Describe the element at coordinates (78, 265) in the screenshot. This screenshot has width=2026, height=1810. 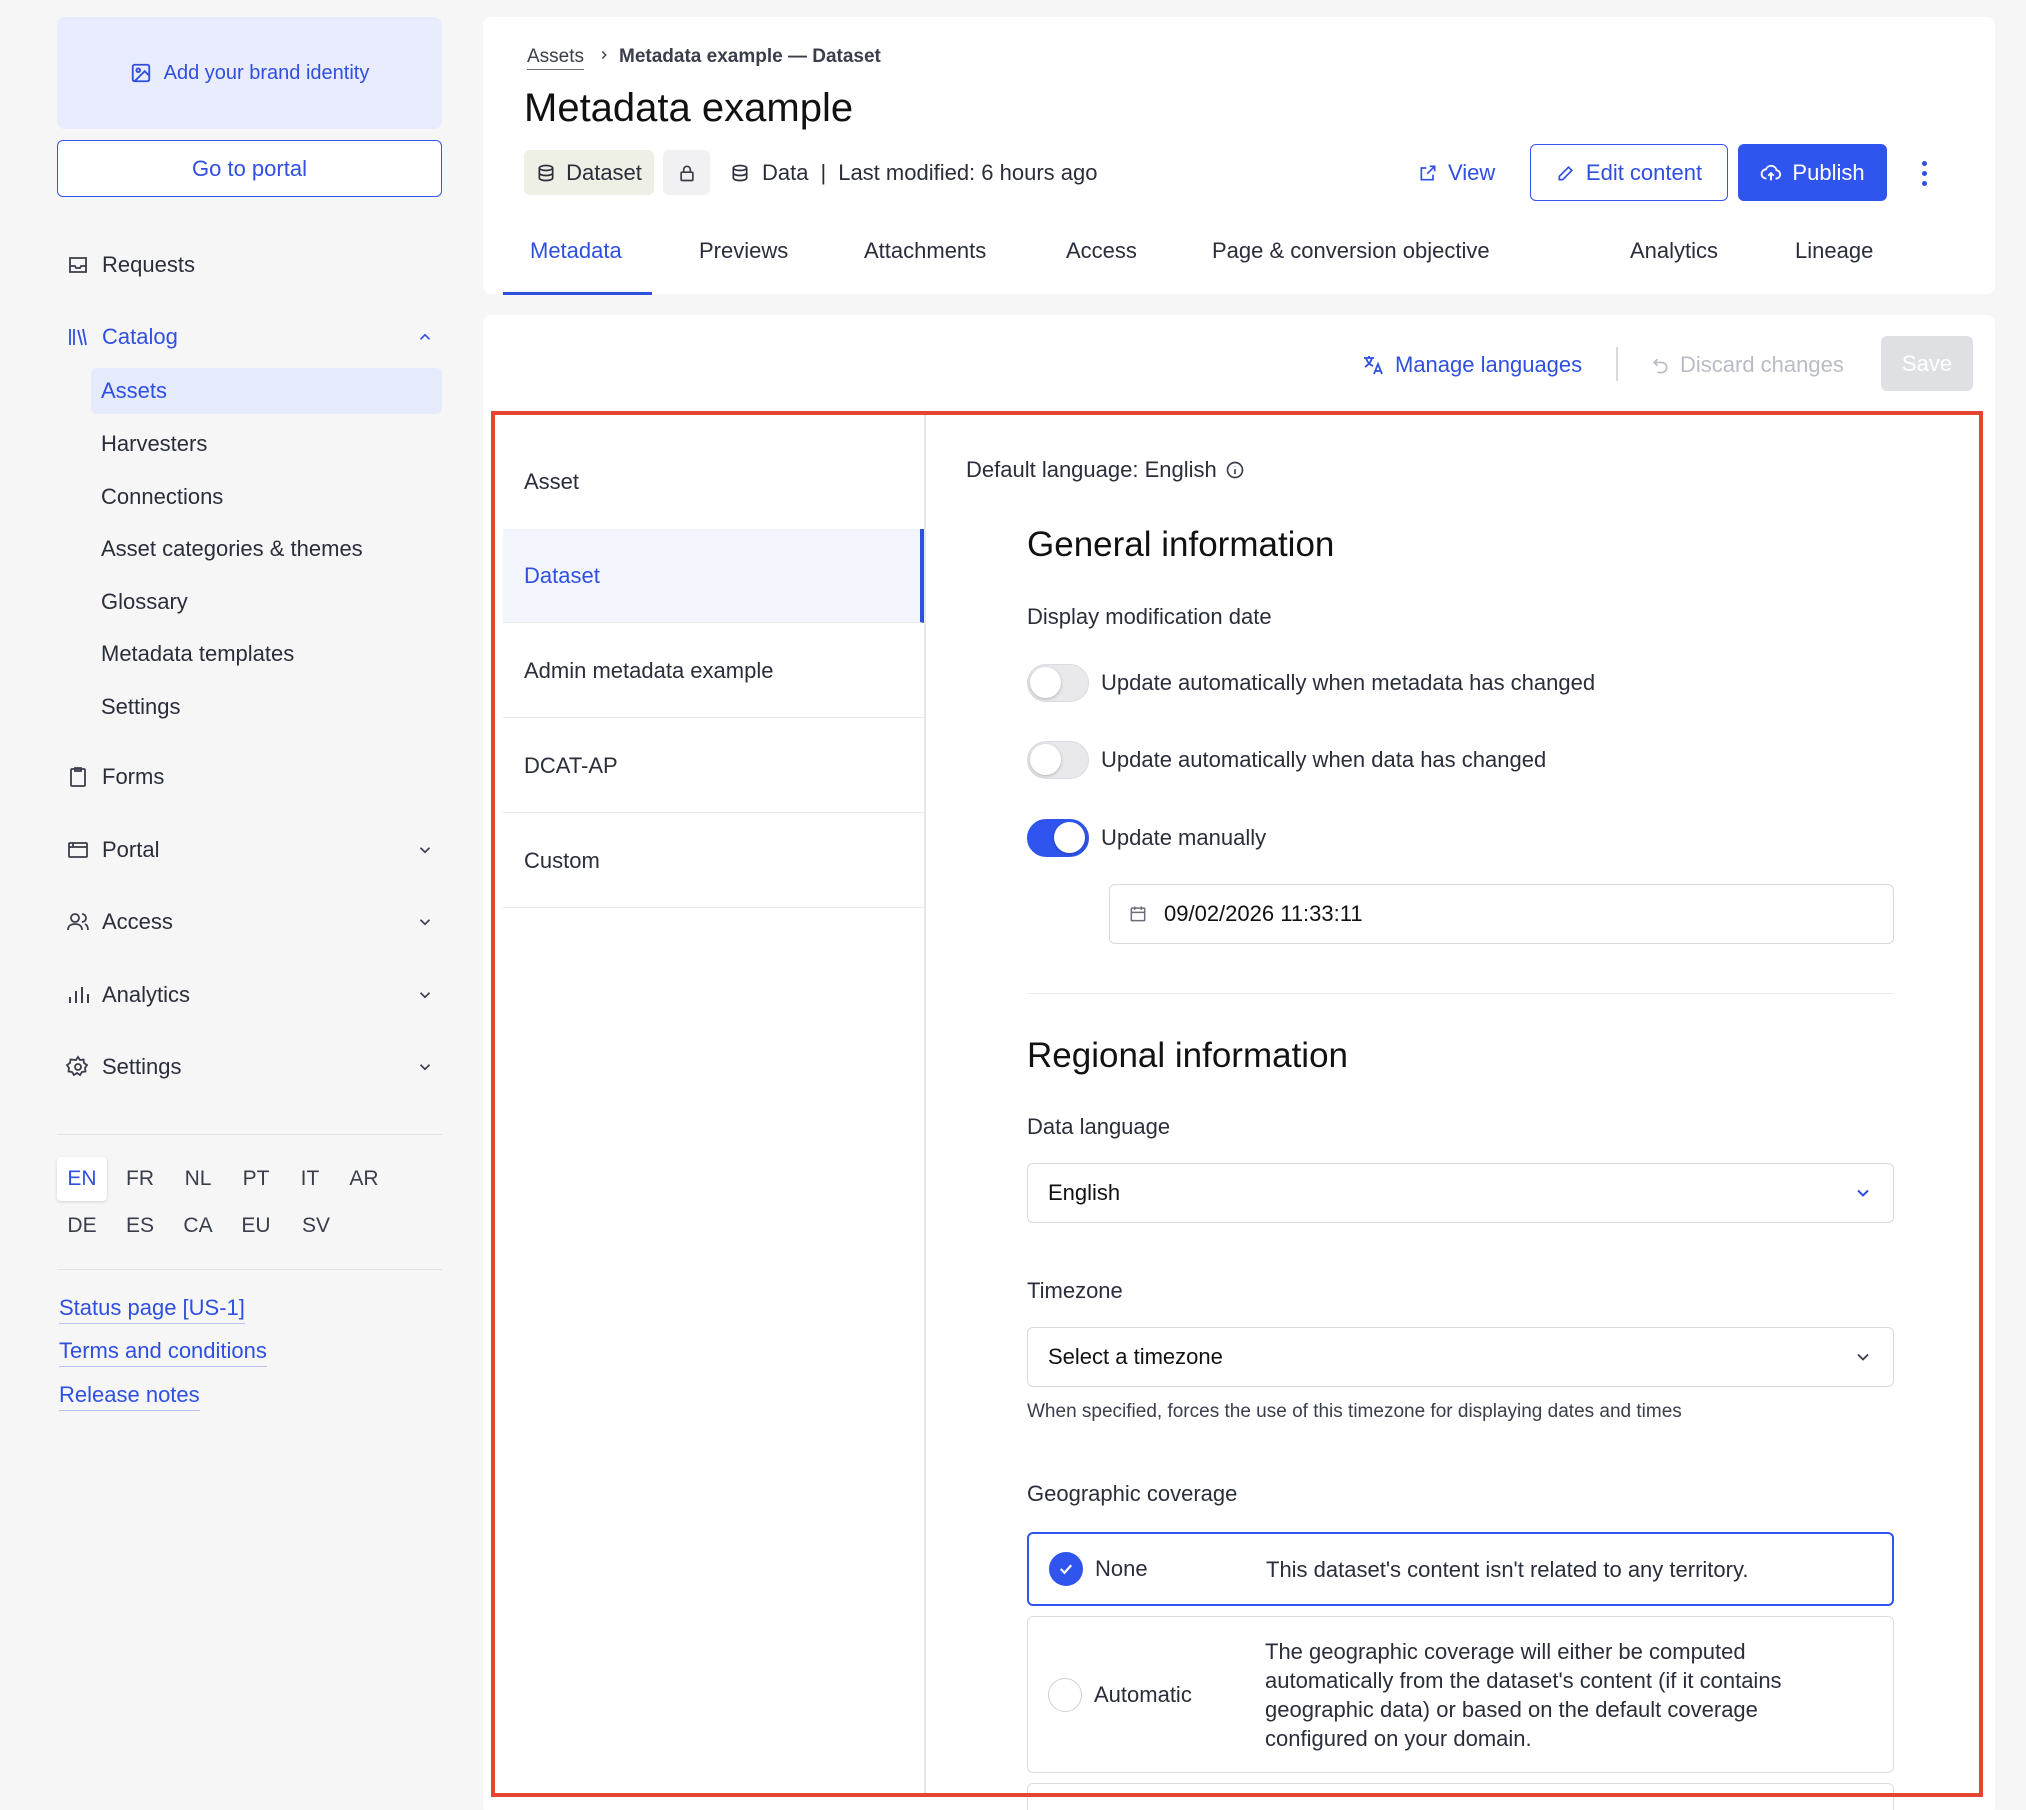
I see `inbox-icon` at that location.